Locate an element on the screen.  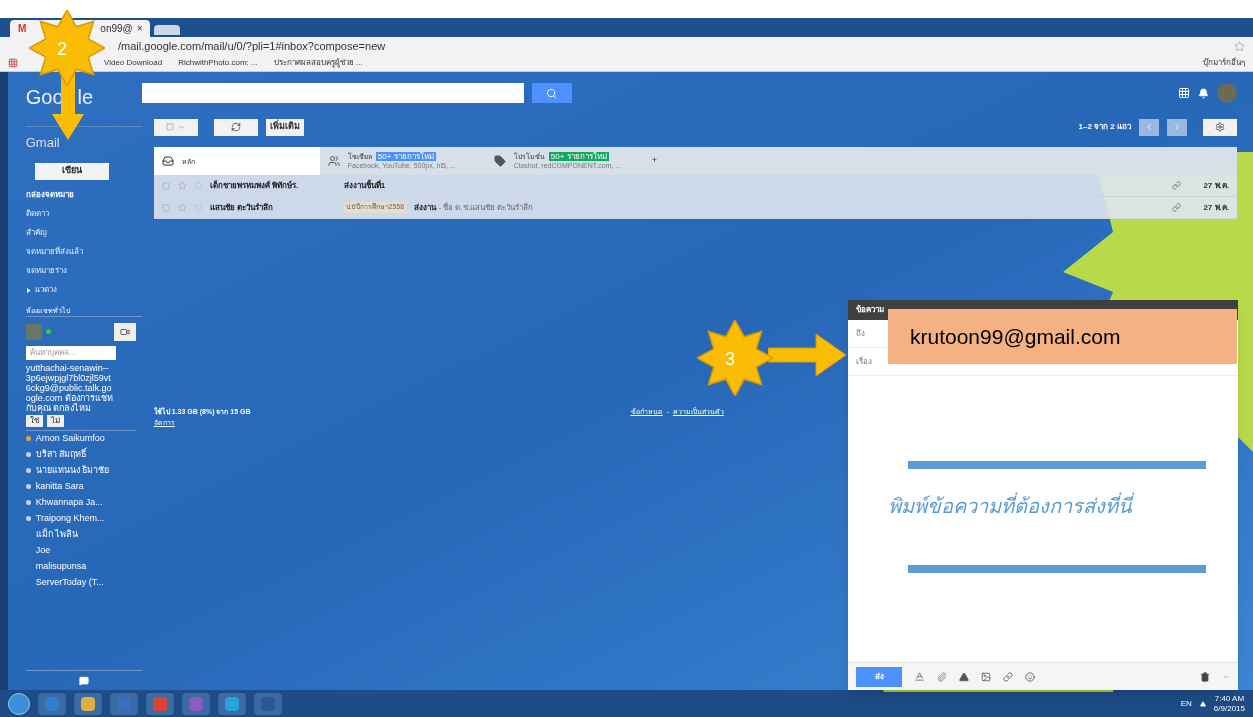
search-button is located at coordinates (551, 93).